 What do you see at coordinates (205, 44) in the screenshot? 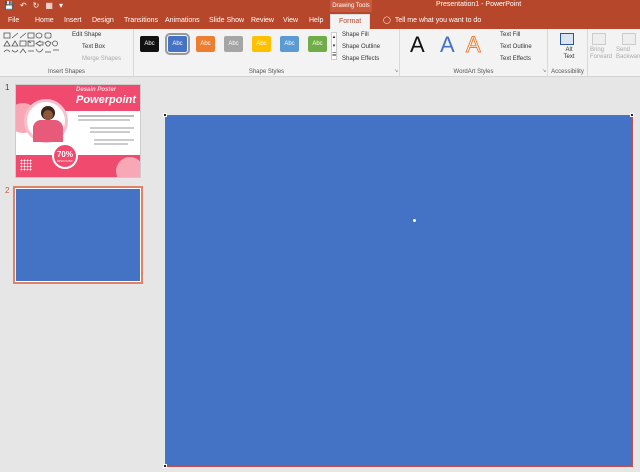
I see `style-swatch-orange: Abc` at bounding box center [205, 44].